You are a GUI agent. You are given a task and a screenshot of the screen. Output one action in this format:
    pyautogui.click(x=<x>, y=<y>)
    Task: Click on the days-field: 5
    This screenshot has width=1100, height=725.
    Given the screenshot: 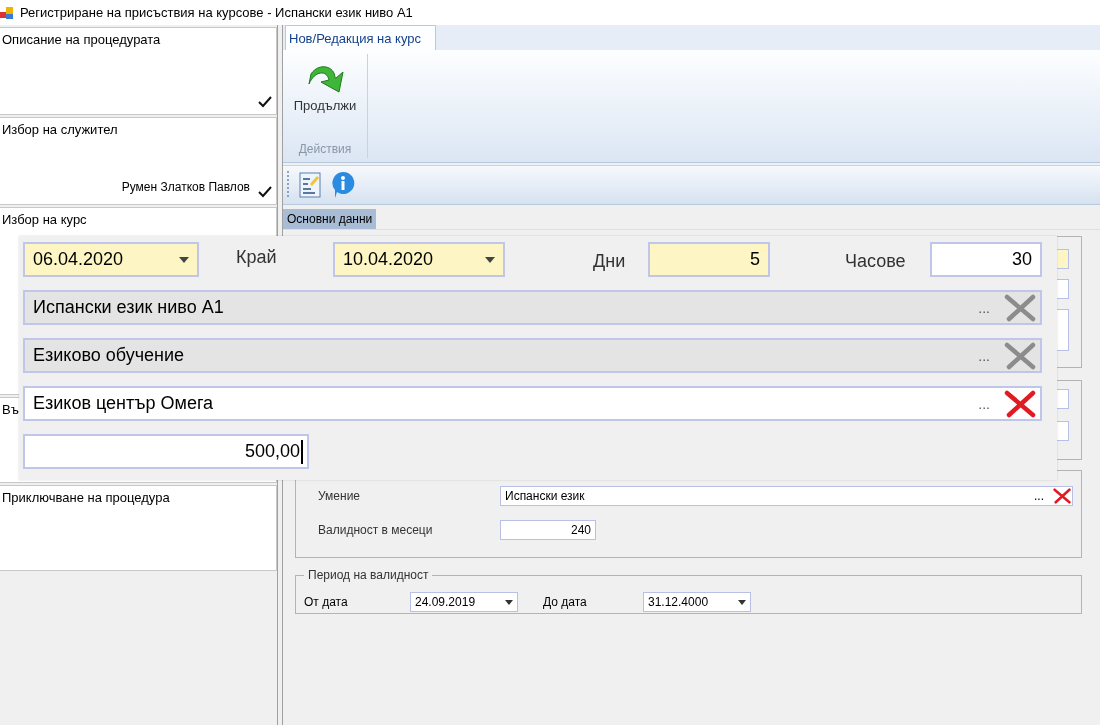 What is the action you would take?
    pyautogui.click(x=709, y=259)
    